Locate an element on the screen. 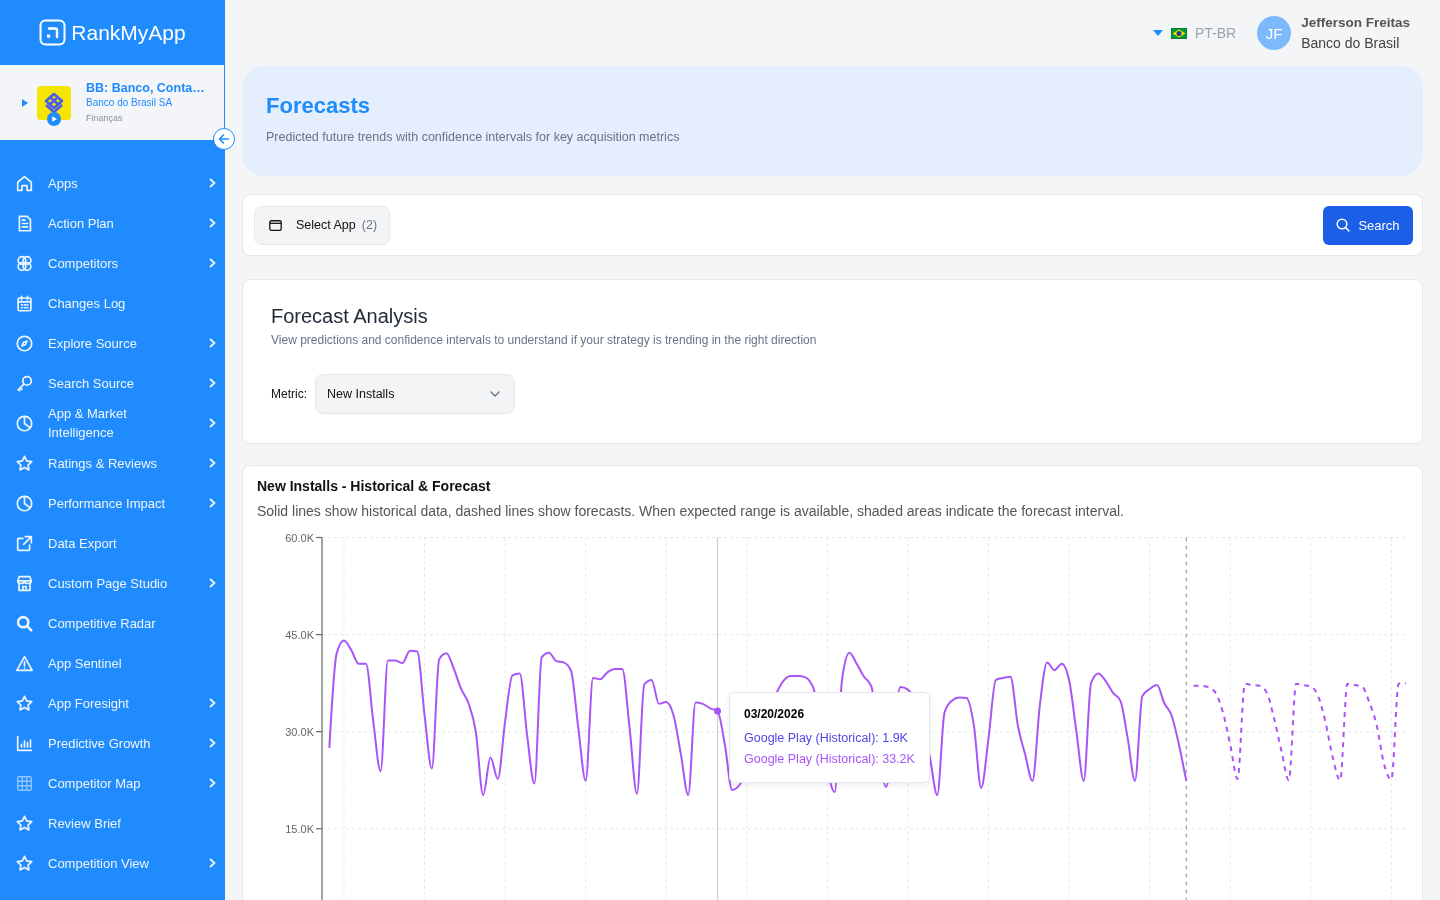 This screenshot has width=1440, height=900. metric-select: New Installs is located at coordinates (415, 394).